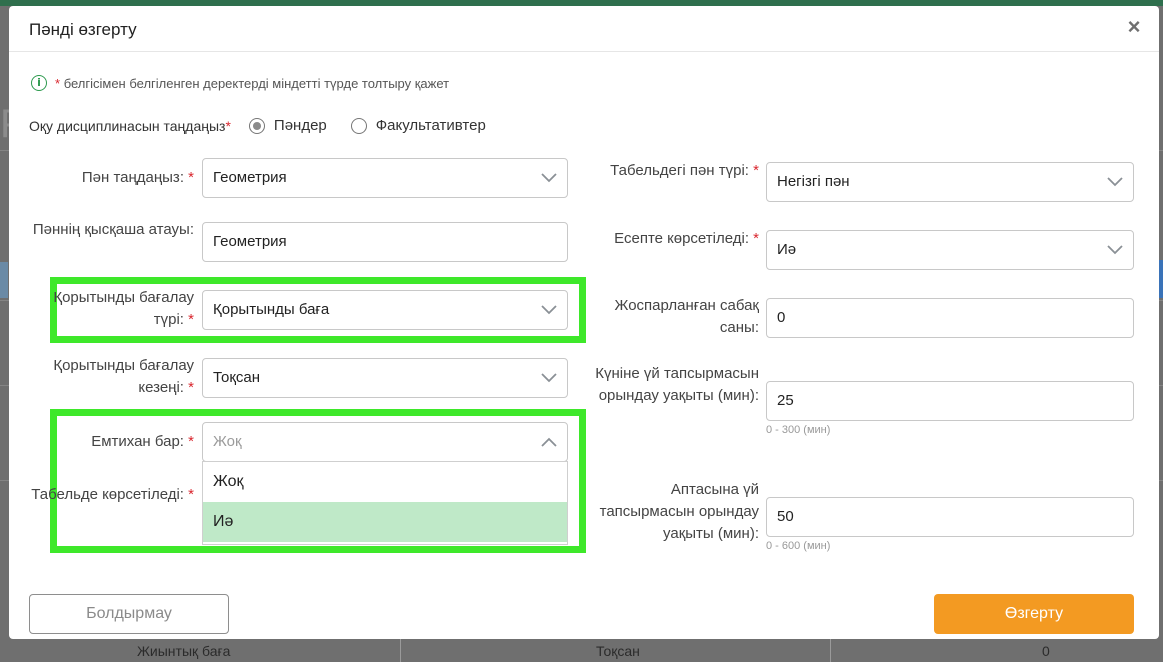 Image resolution: width=1163 pixels, height=662 pixels. Describe the element at coordinates (112, 494) in the screenshot. I see `tabel-shown-label: Табельде көрсетіледі: *` at that location.